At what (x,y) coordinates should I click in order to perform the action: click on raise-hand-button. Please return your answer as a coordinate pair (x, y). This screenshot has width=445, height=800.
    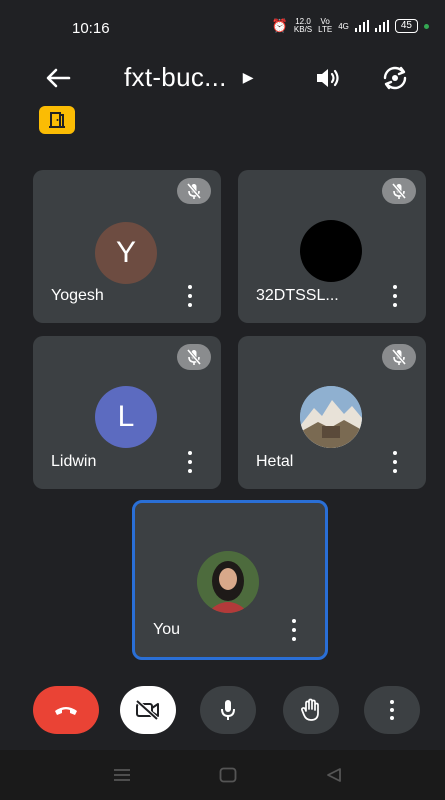
    Looking at the image, I should click on (311, 710).